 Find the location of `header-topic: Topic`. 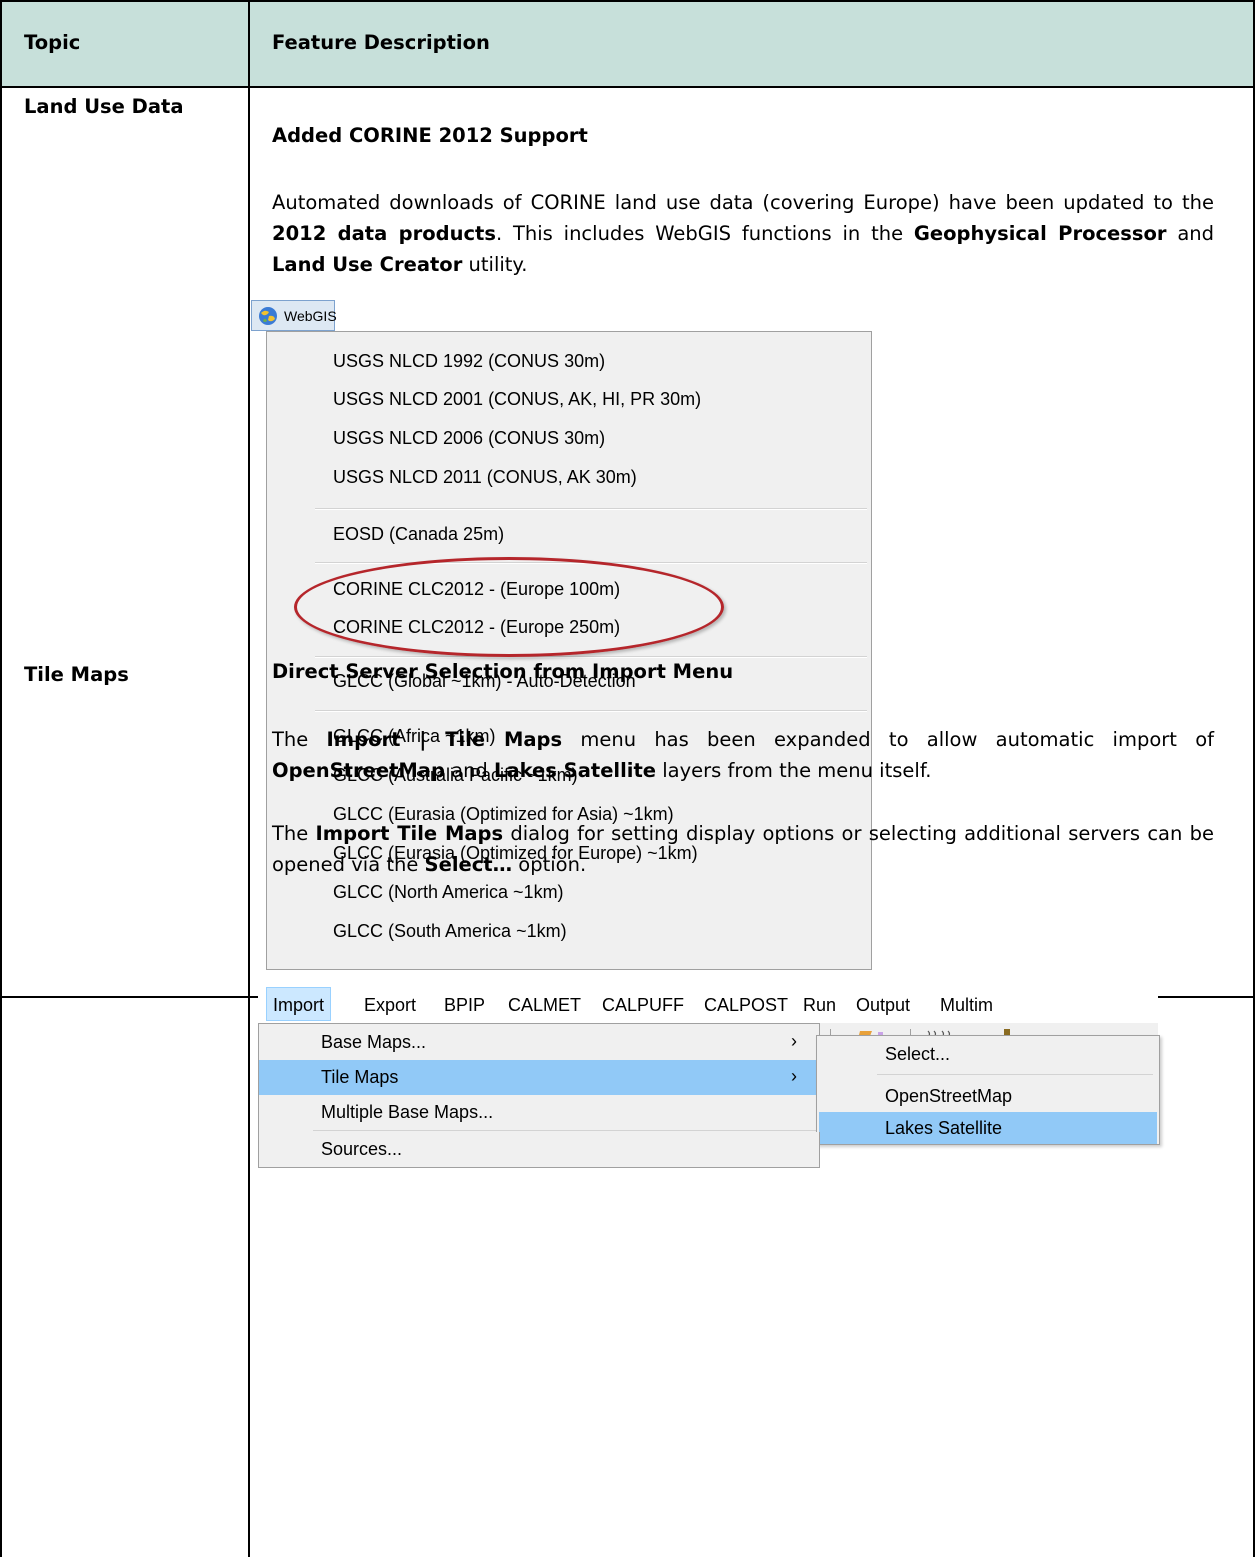

header-topic: Topic is located at coordinates (52, 42).